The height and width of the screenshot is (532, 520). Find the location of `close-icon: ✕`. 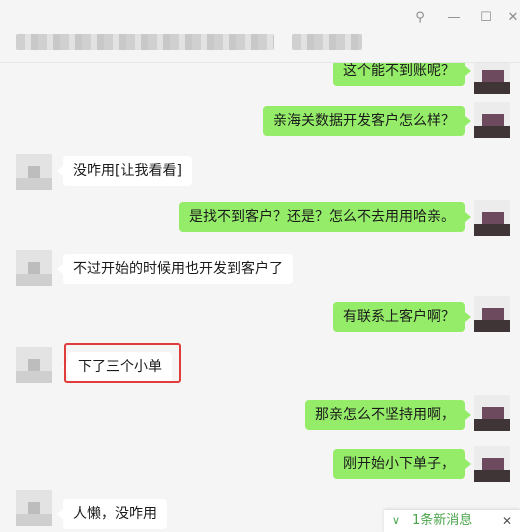

close-icon: ✕ is located at coordinates (511, 18).